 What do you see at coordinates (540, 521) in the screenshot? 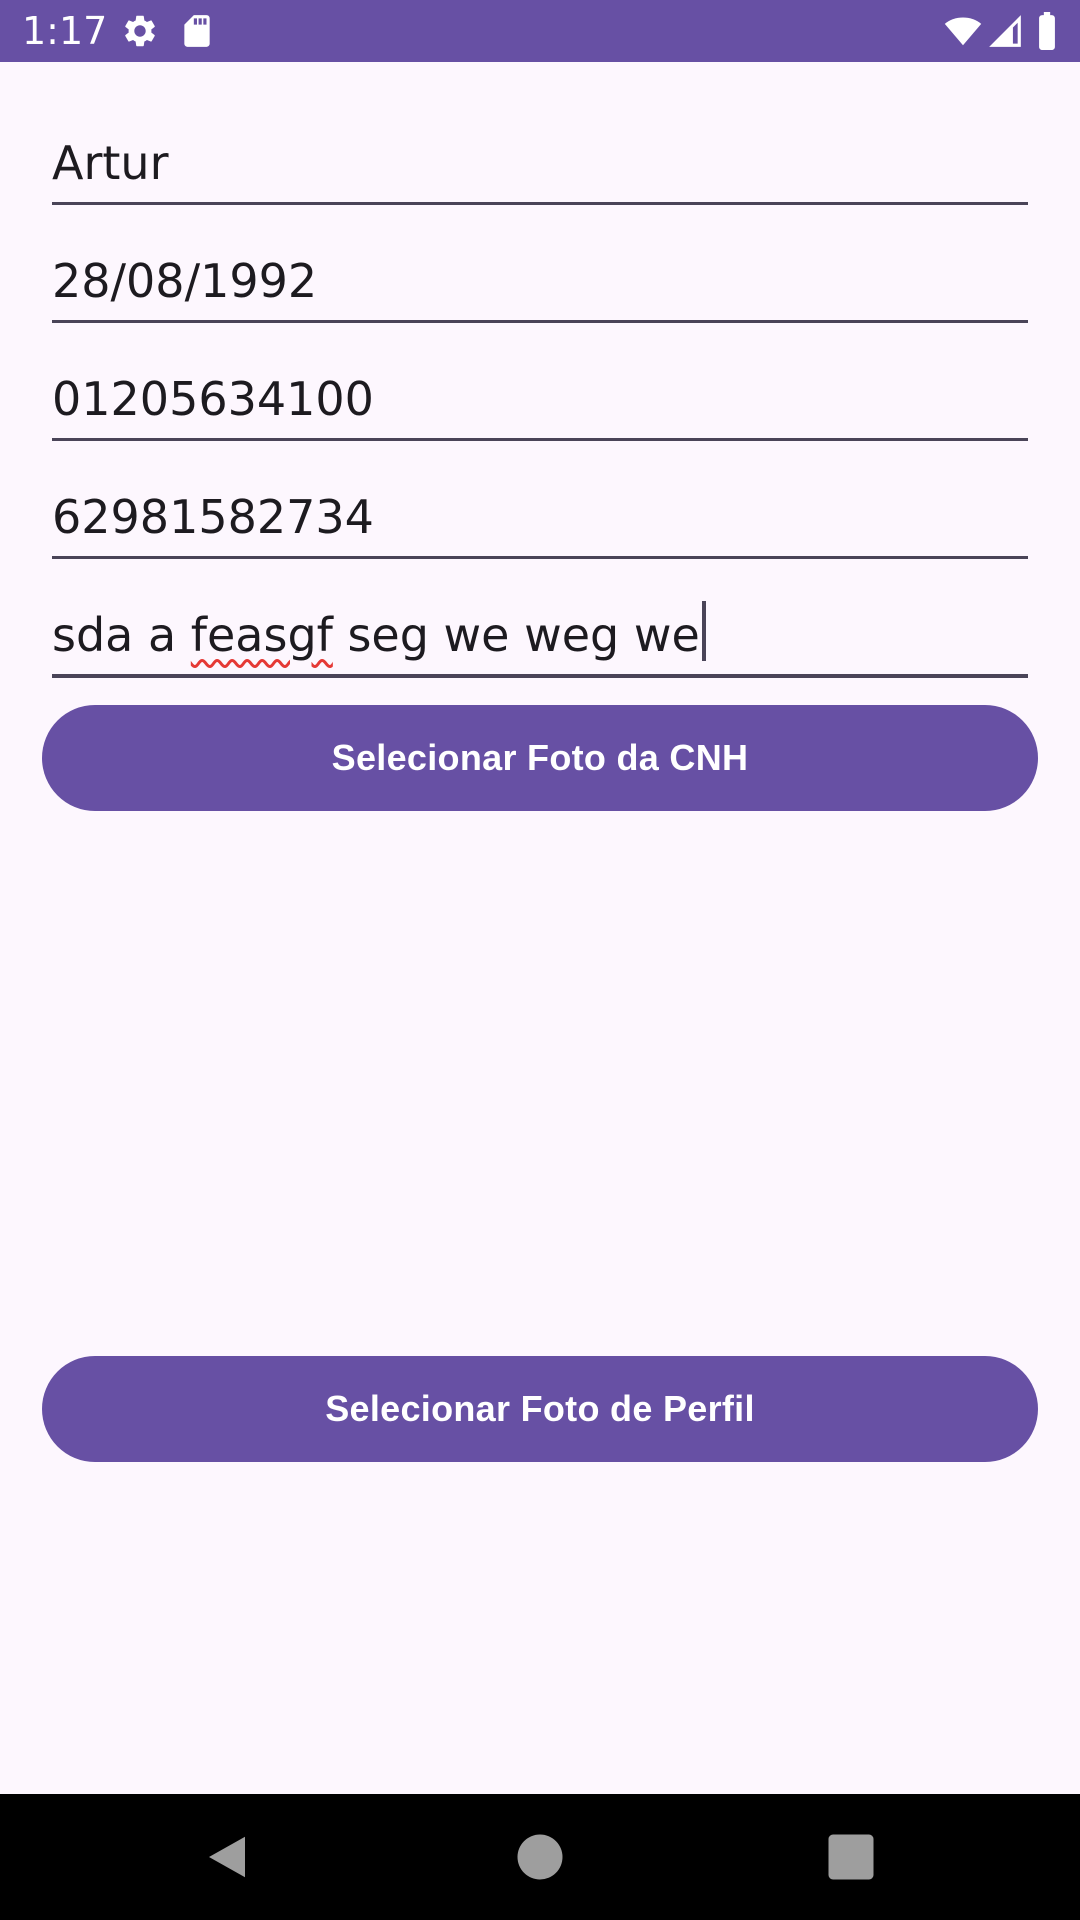
I see `phone-field: 62981582734` at bounding box center [540, 521].